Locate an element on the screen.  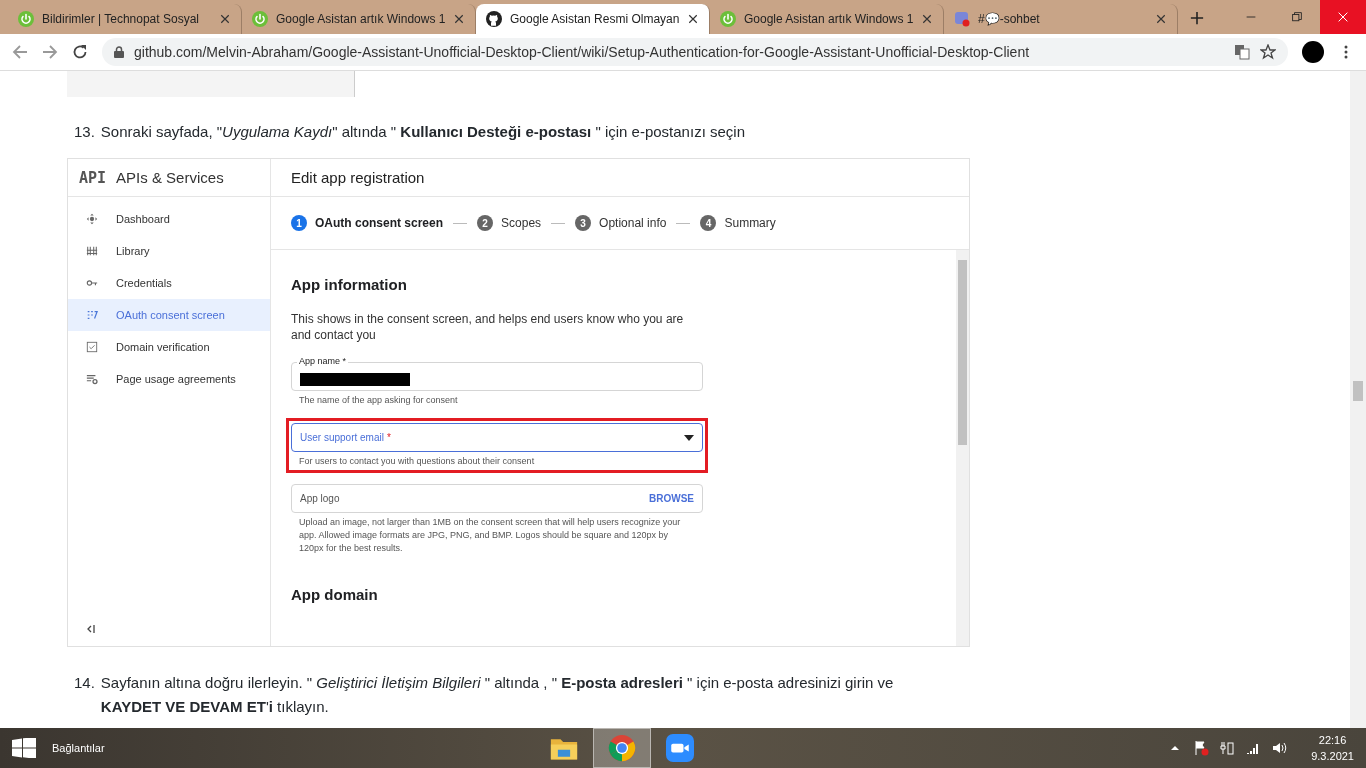
video-camera-icon is located at coordinates (679, 748).